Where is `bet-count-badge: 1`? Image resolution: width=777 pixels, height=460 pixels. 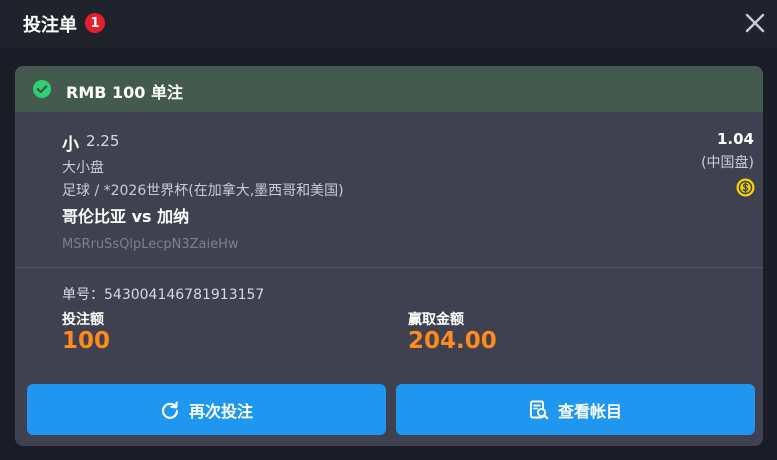
bet-count-badge: 1 is located at coordinates (95, 23).